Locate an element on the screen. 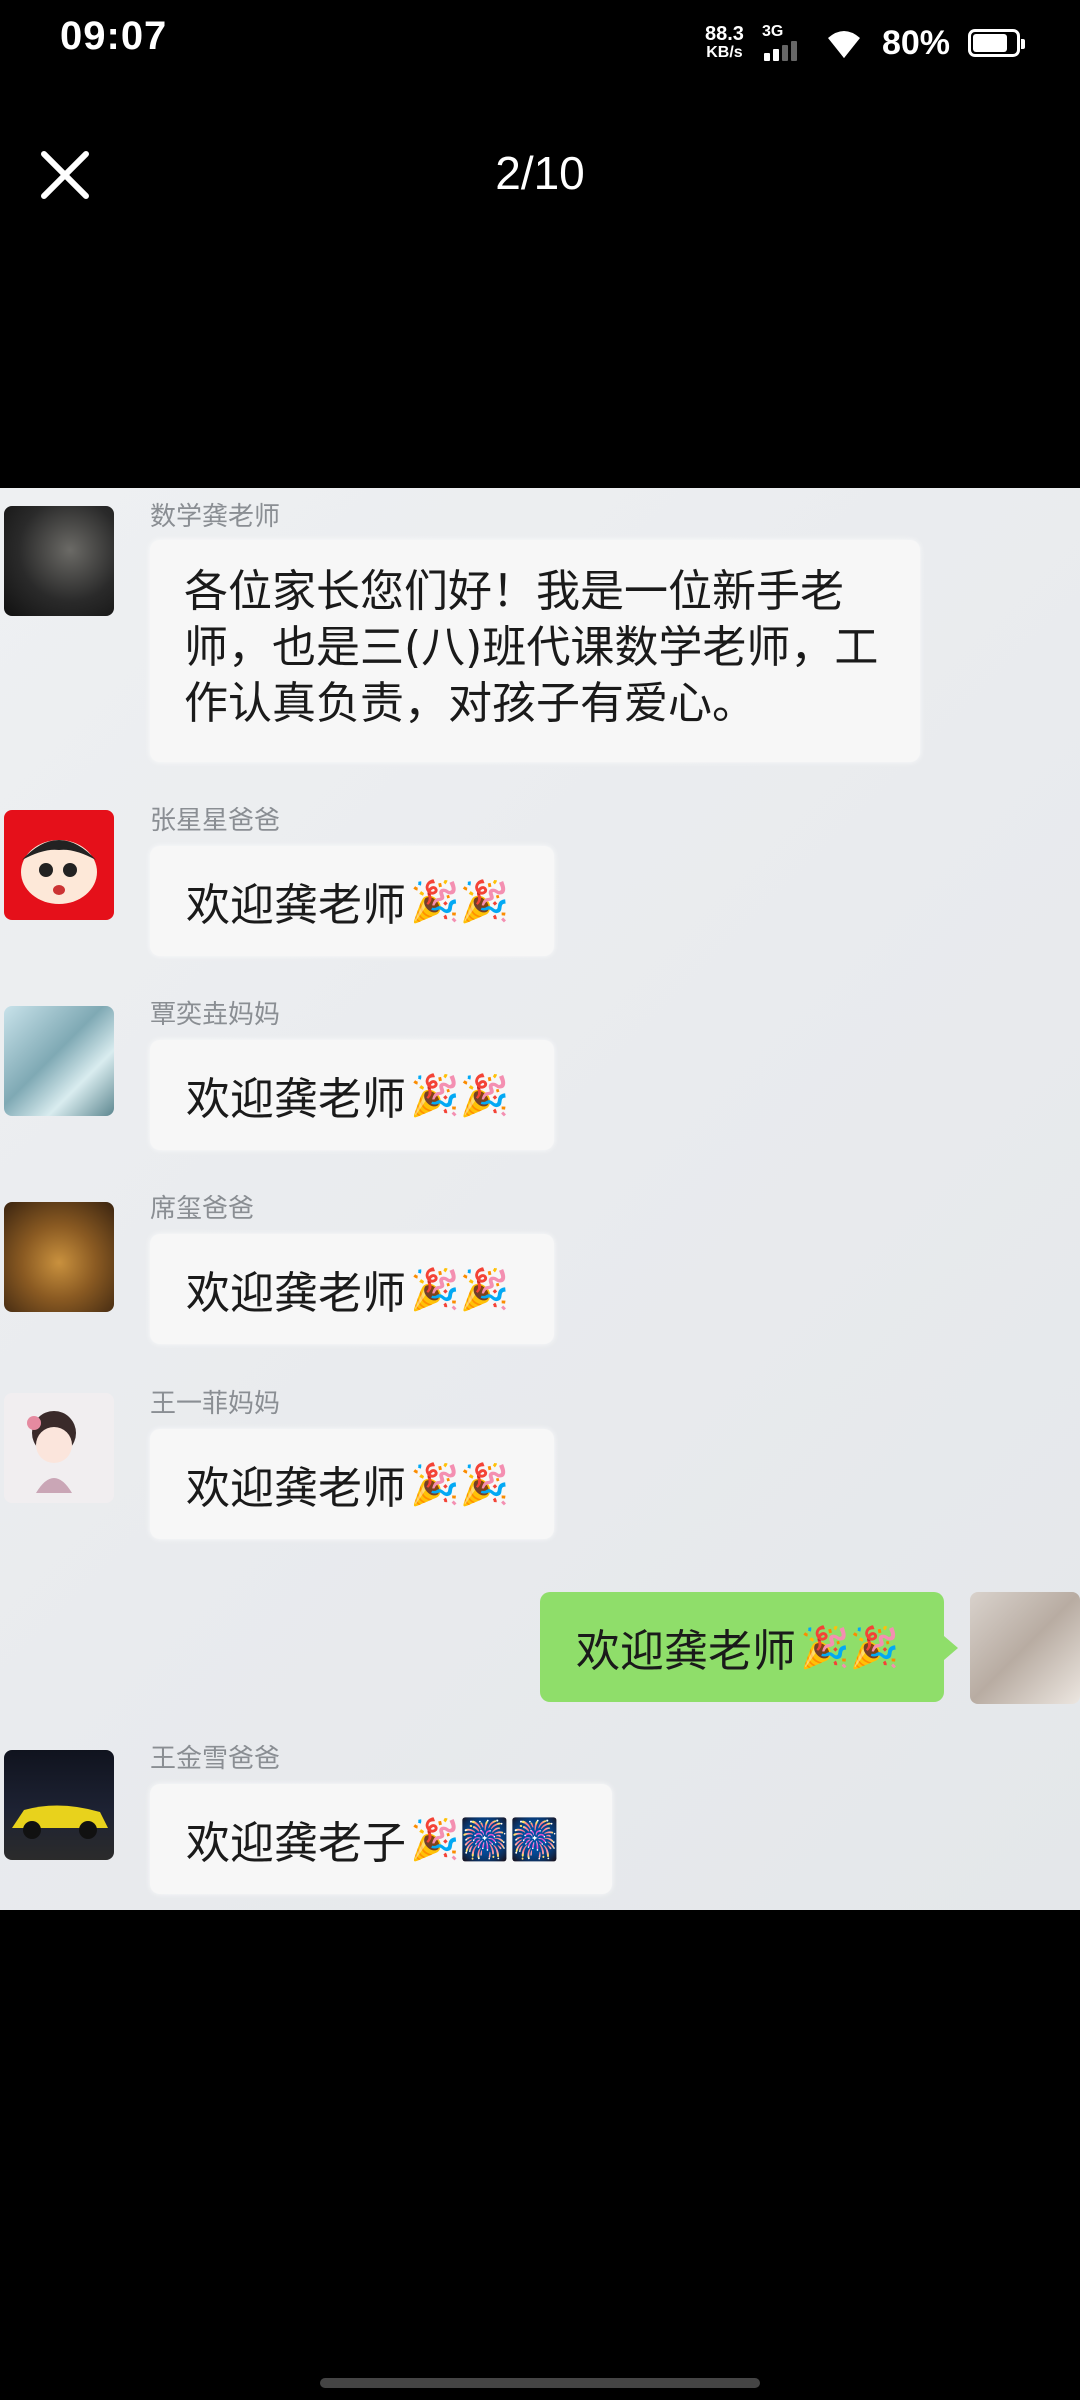 The width and height of the screenshot is (1080, 2400). message-bubble-mine: 欢迎龚老师 🎉🎉 is located at coordinates (749, 1647).